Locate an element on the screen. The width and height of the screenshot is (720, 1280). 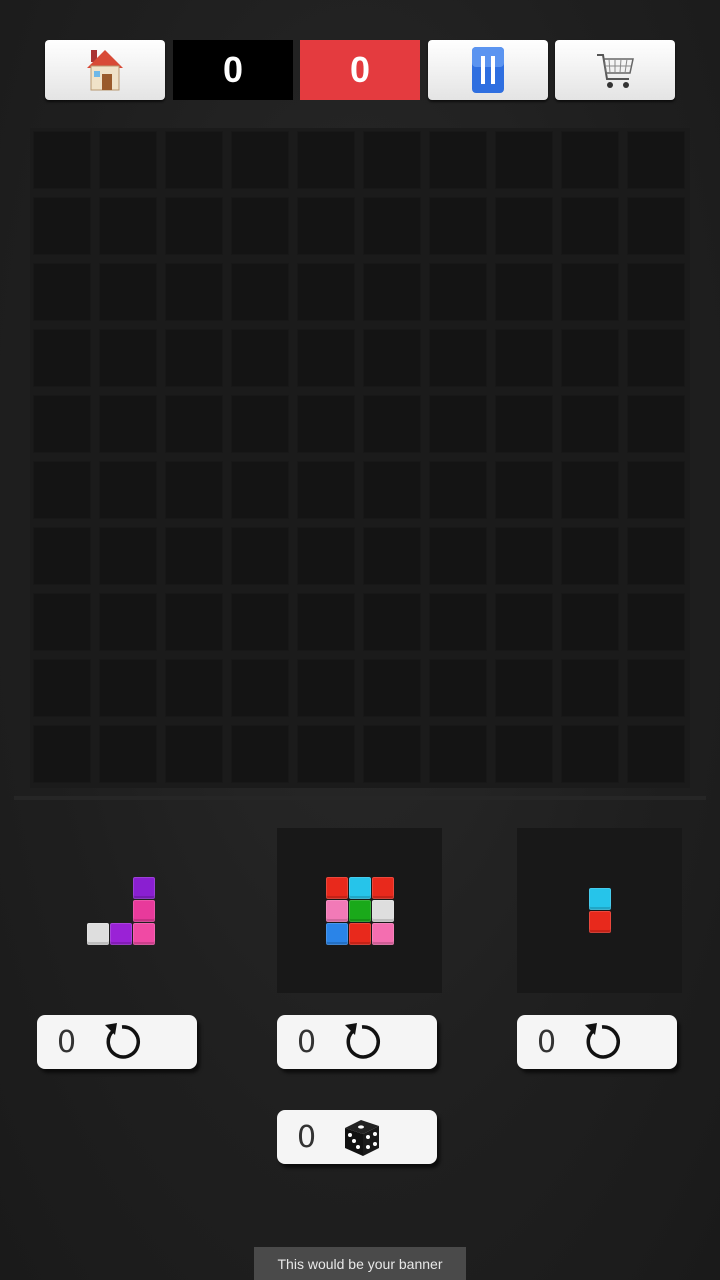
home-button is located at coordinates (105, 70).